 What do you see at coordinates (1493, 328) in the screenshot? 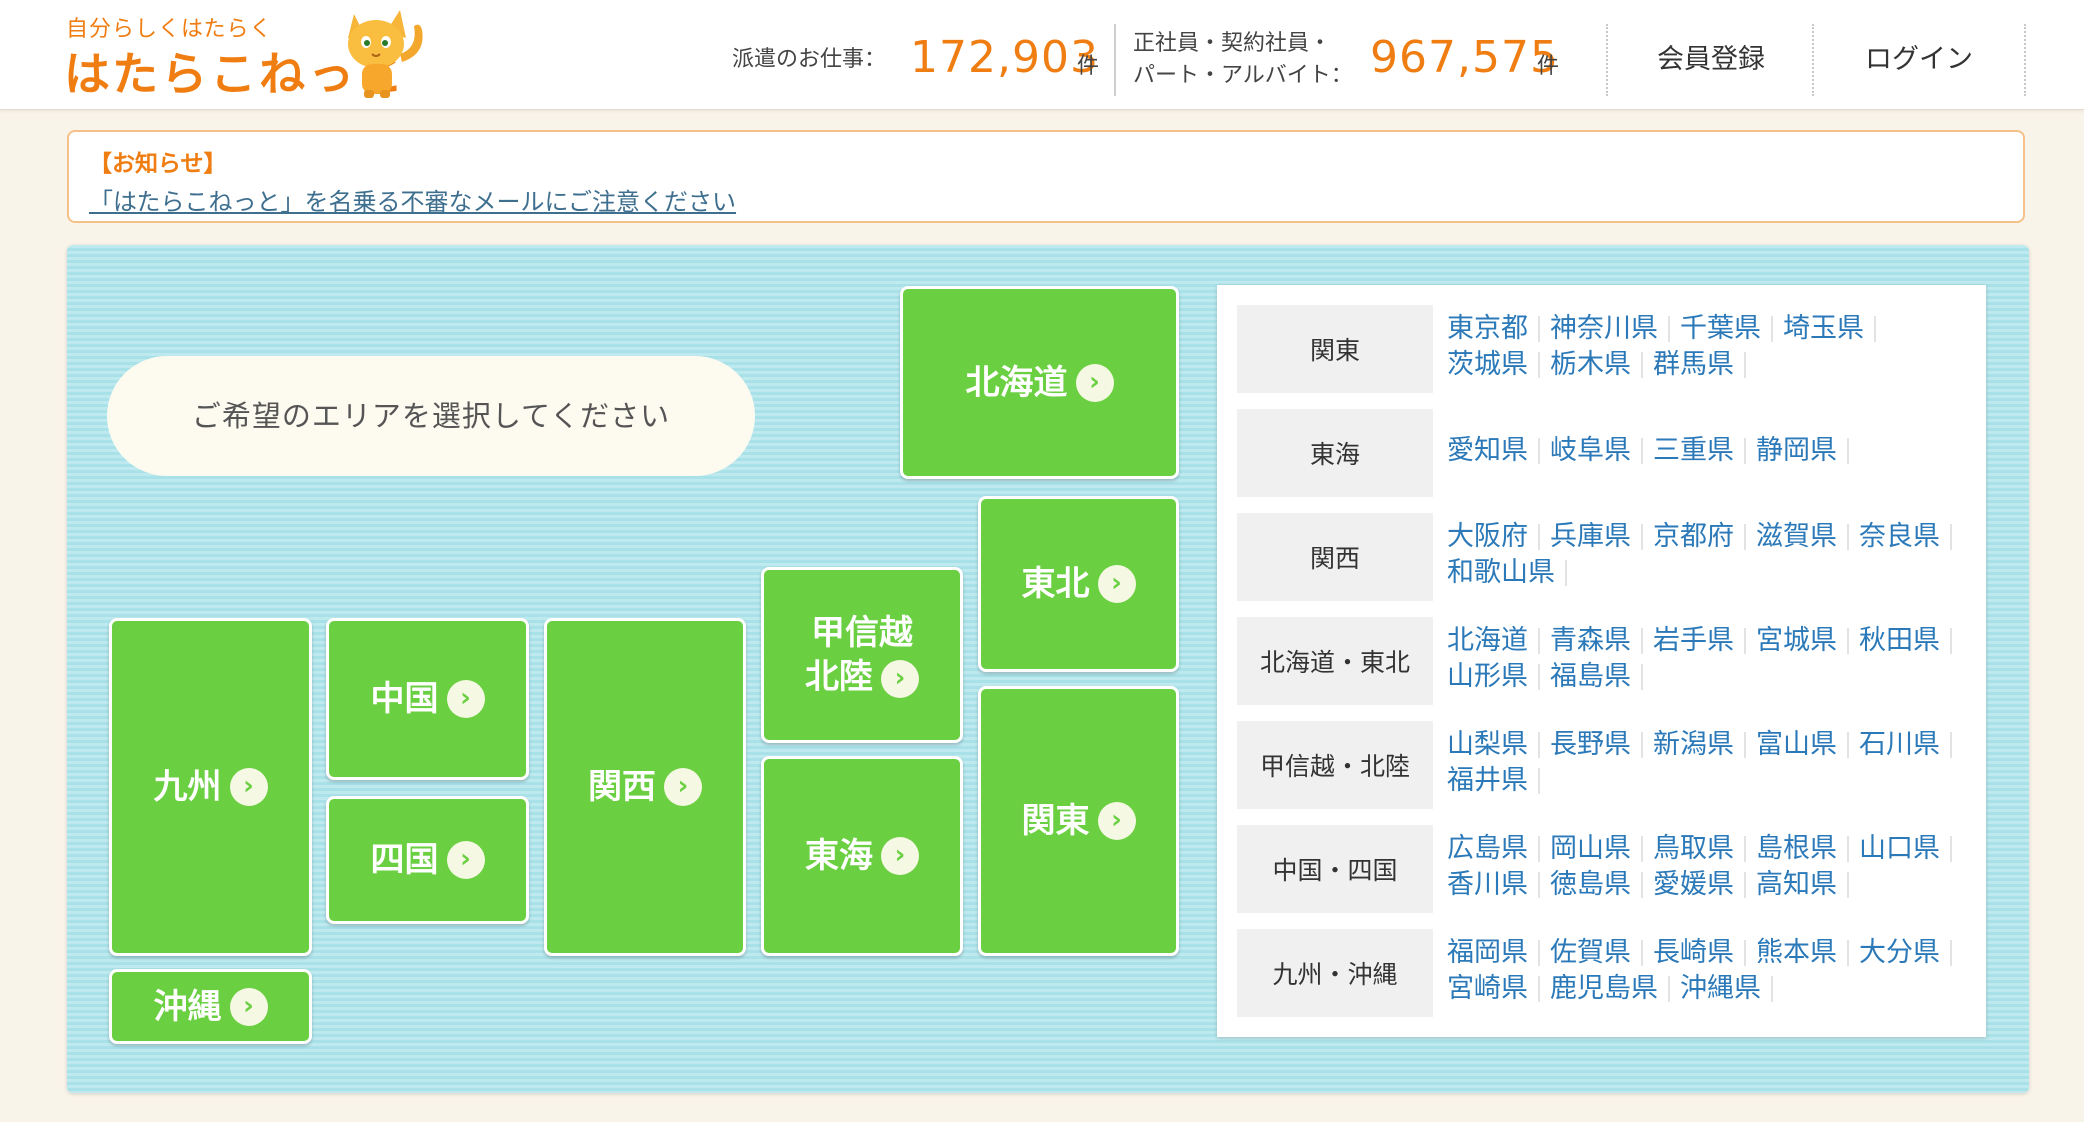
I see `prefecture-link: 東京都` at bounding box center [1493, 328].